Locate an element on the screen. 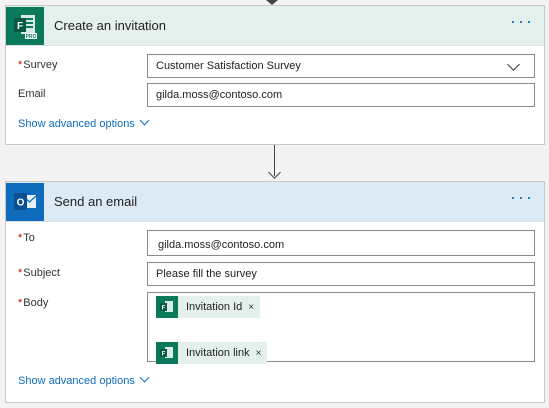 The image size is (549, 408). arrow-down-icon is located at coordinates (274, 172).